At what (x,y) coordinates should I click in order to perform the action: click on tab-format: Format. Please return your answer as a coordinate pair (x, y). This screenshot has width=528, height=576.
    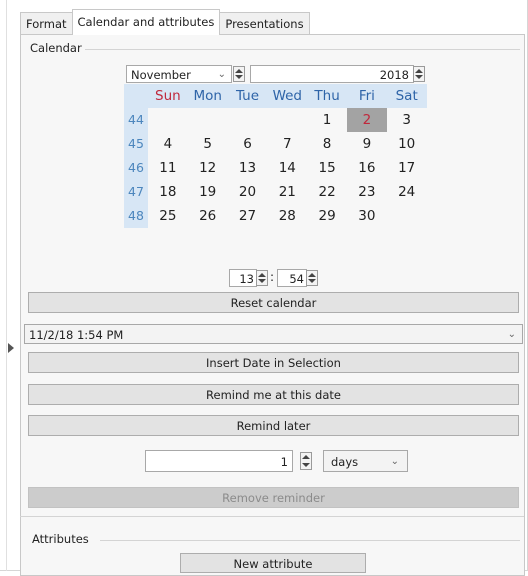
    Looking at the image, I should click on (46, 23).